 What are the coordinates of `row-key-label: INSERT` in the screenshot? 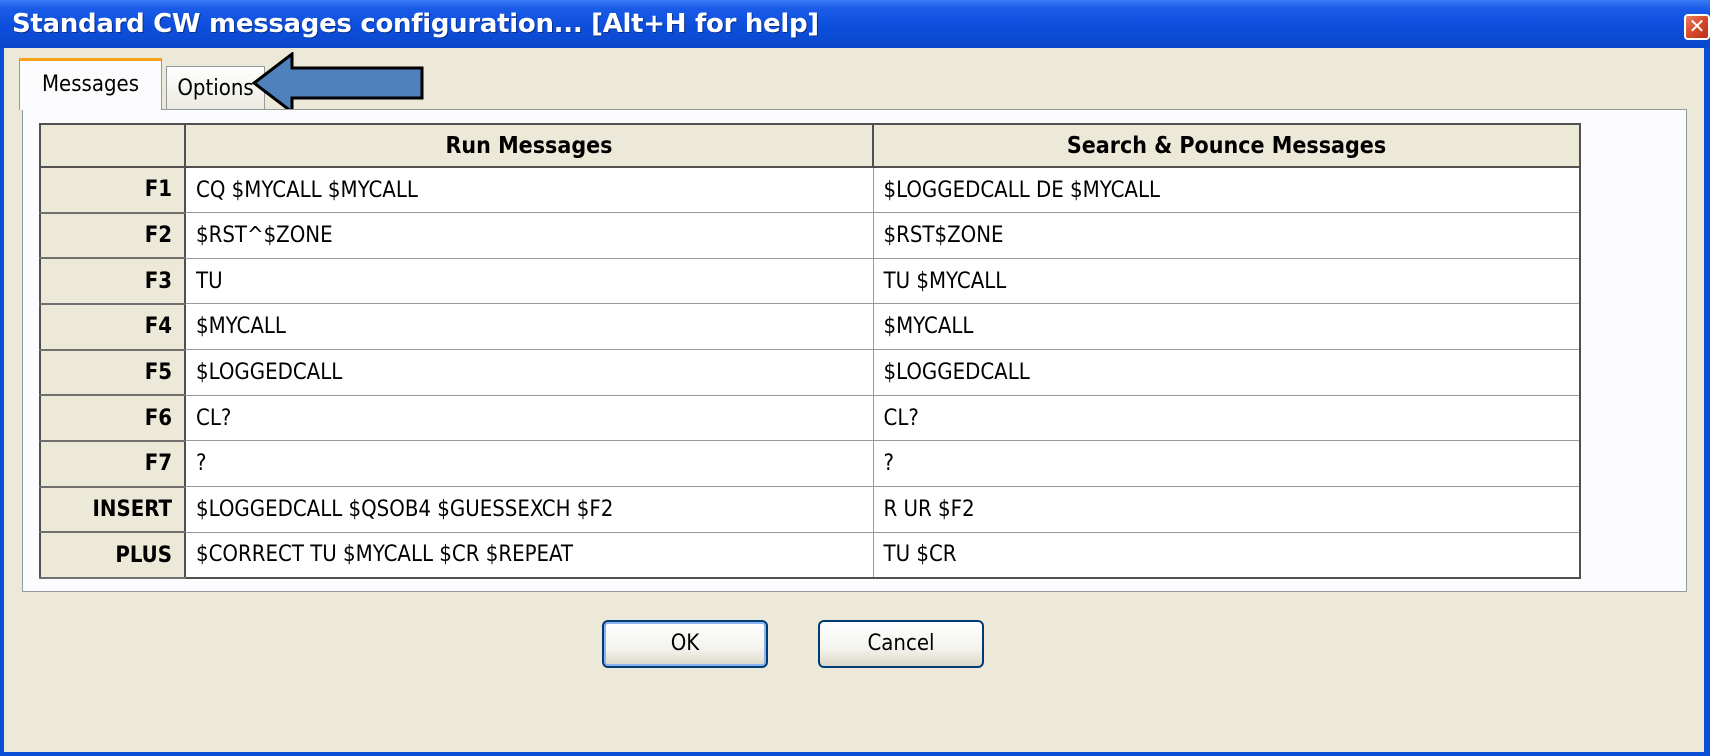 It's located at (112, 510).